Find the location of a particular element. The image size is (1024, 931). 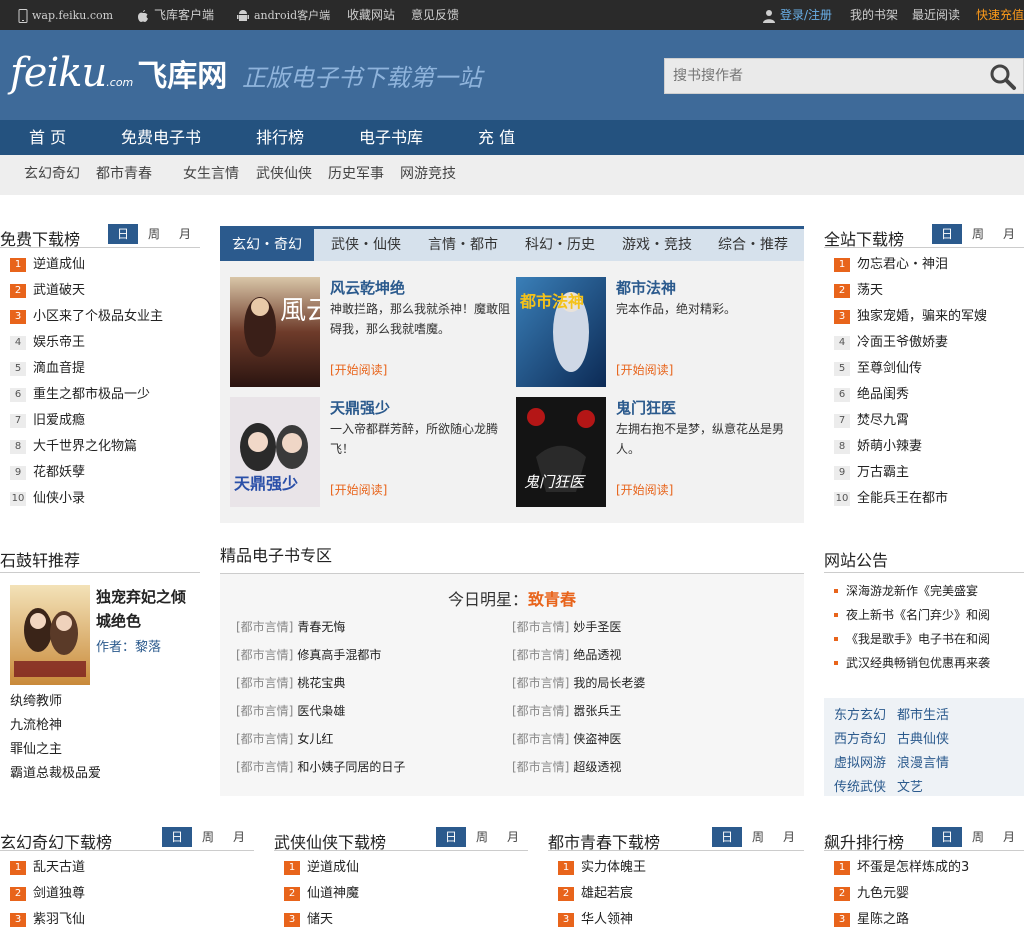

rank-item: 1 勿忘君心・神泪 is located at coordinates (924, 265).